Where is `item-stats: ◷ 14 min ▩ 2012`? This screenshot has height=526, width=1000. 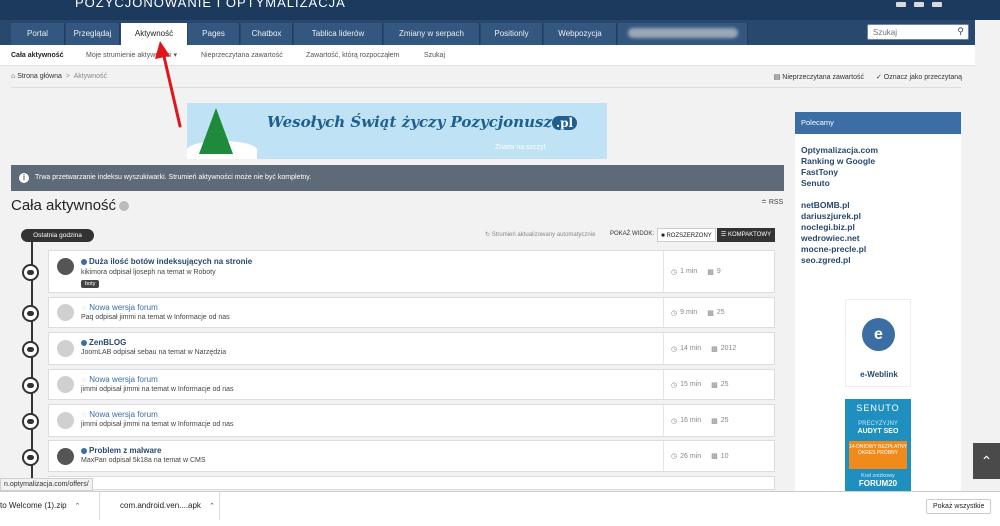
item-stats: ◷ 14 min ▩ 2012 is located at coordinates (699, 348).